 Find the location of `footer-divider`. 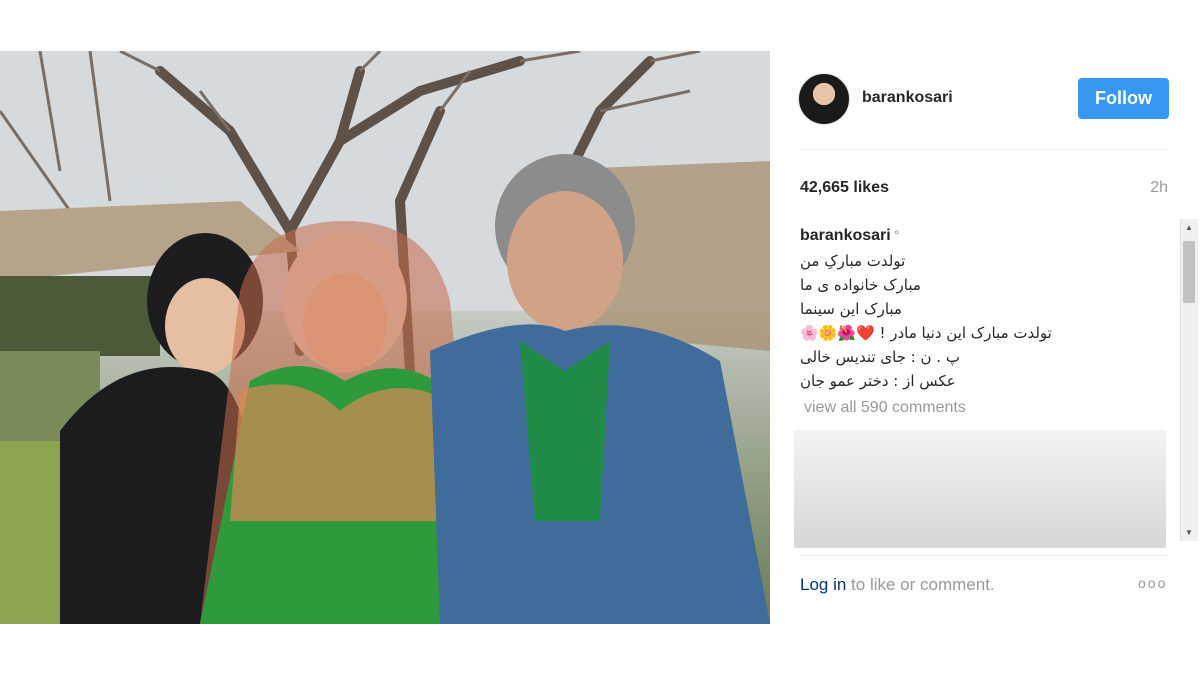

footer-divider is located at coordinates (984, 555).